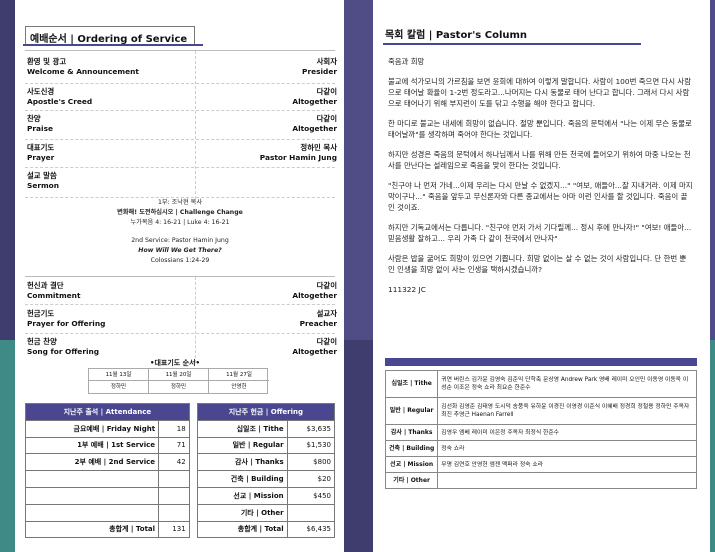 The width and height of the screenshot is (715, 552). I want to click on column-title: 목회 칼럼 | Pastor's Column, so click(456, 35).